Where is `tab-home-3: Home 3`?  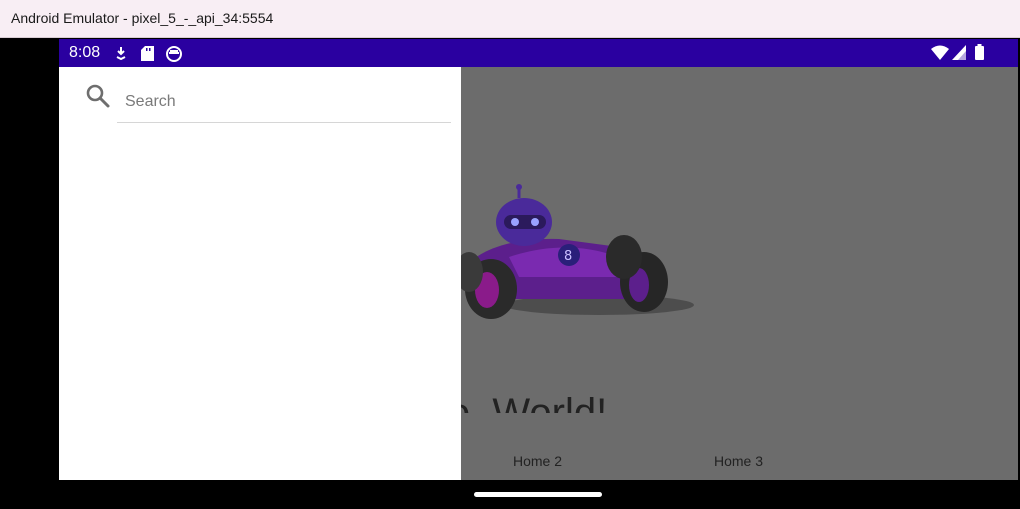
tab-home-3: Home 3 is located at coordinates (738, 461).